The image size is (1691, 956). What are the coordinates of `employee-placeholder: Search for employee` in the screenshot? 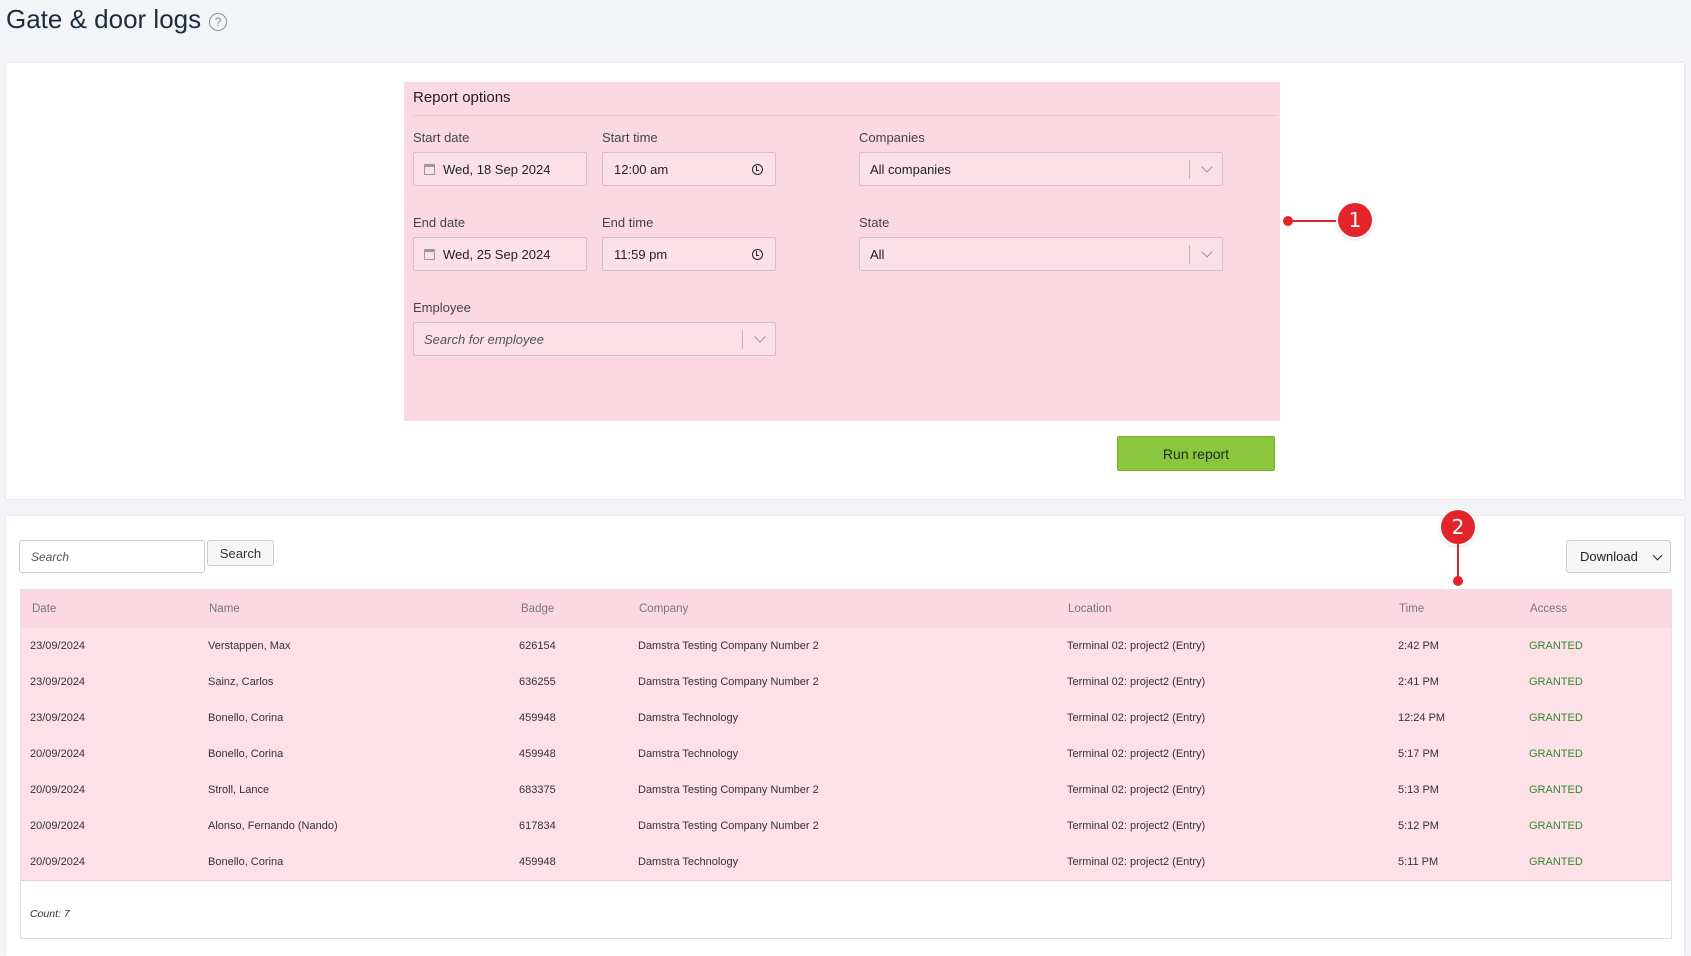 It's located at (484, 339).